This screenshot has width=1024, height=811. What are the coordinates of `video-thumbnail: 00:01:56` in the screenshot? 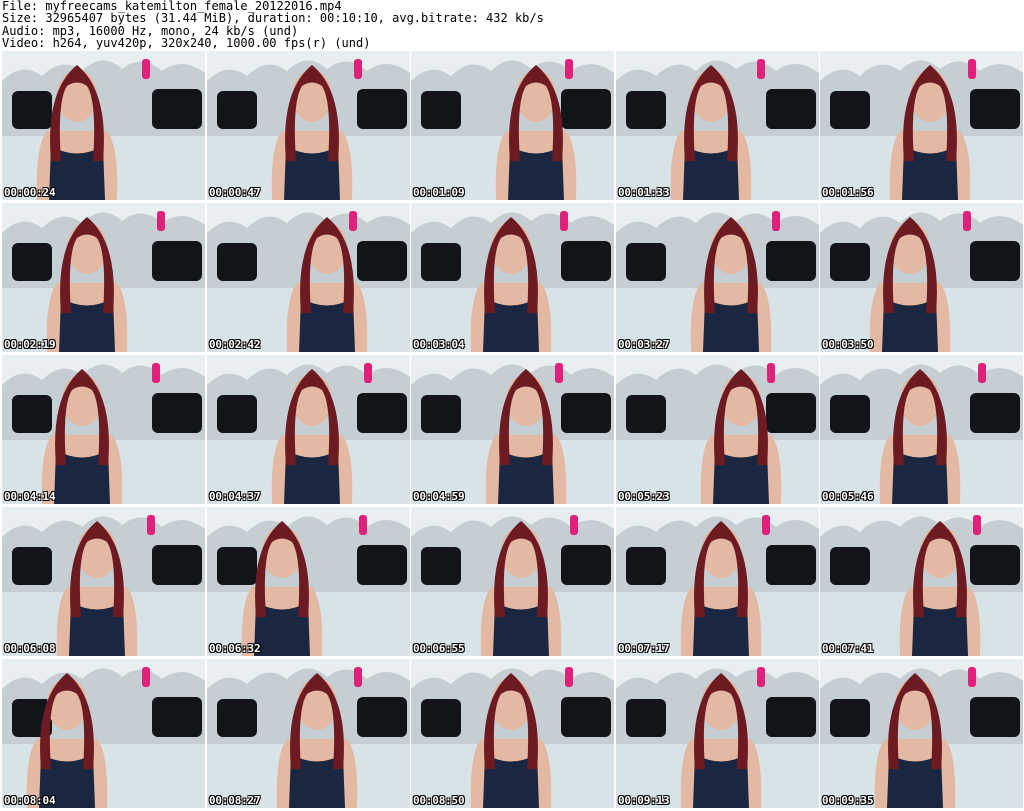 It's located at (921, 125).